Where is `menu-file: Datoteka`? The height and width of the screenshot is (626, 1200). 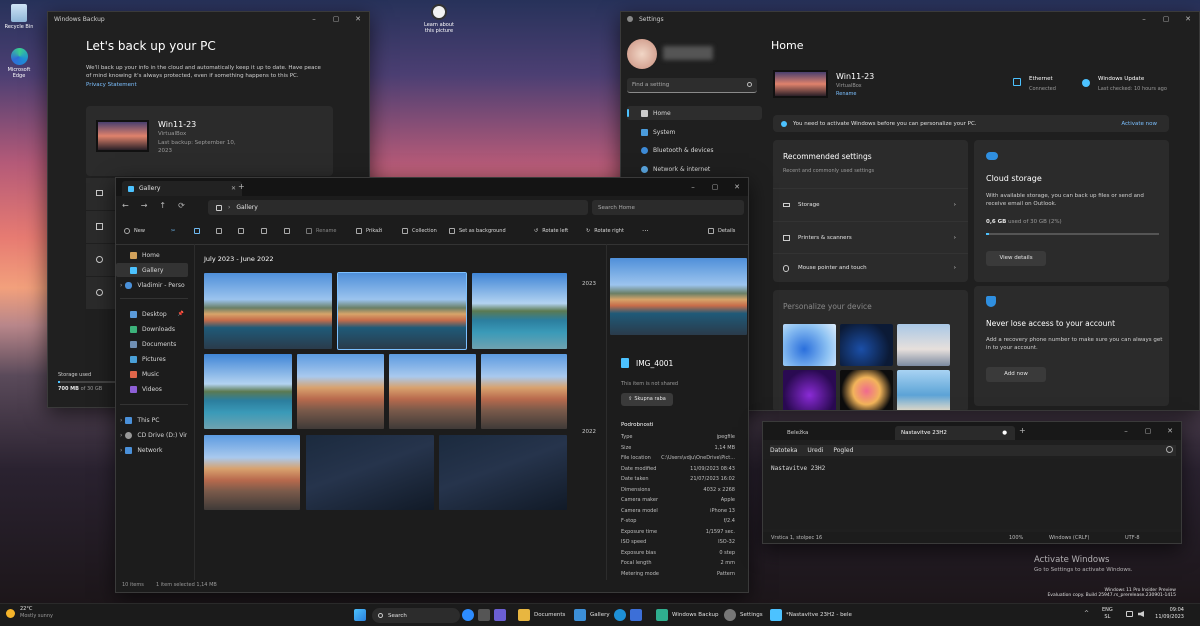 menu-file: Datoteka is located at coordinates (783, 450).